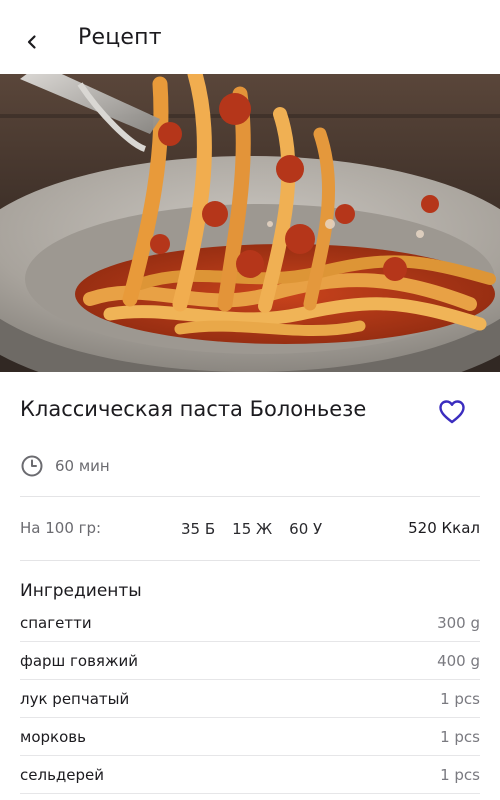 This screenshot has height=800, width=500. I want to click on protein-value: 35 Б, so click(198, 529).